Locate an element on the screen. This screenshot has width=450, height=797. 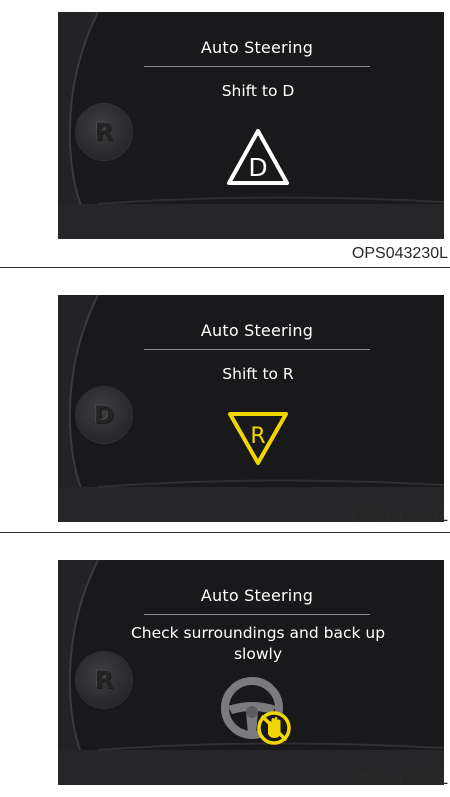
screen-message: Shift to D is located at coordinates (258, 91).